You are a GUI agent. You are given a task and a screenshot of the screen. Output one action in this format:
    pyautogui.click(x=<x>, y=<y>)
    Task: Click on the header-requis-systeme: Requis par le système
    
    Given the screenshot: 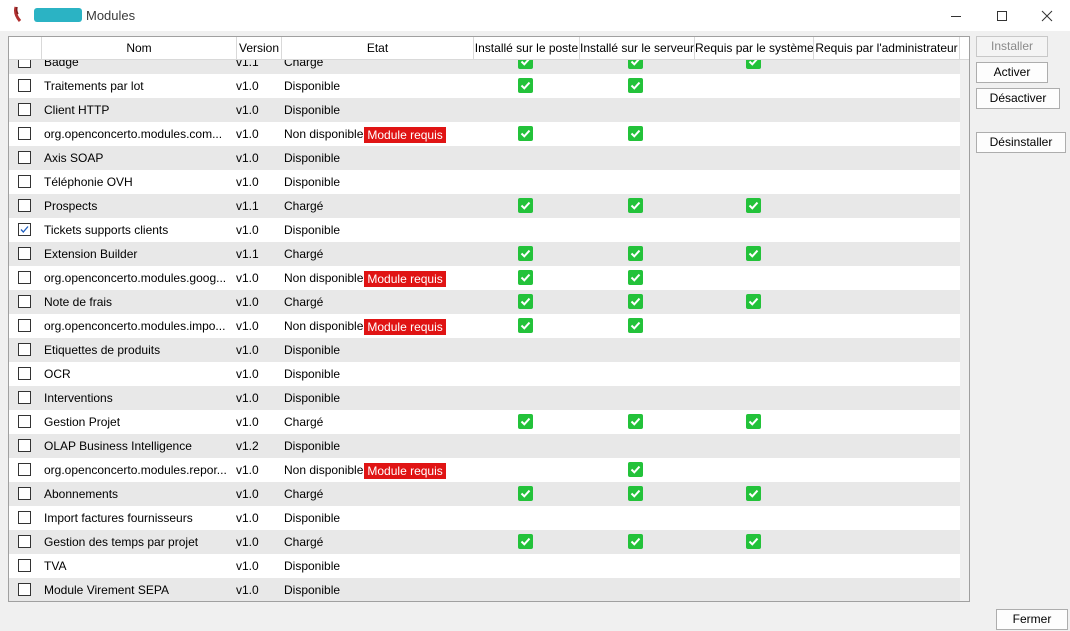 What is the action you would take?
    pyautogui.click(x=754, y=48)
    